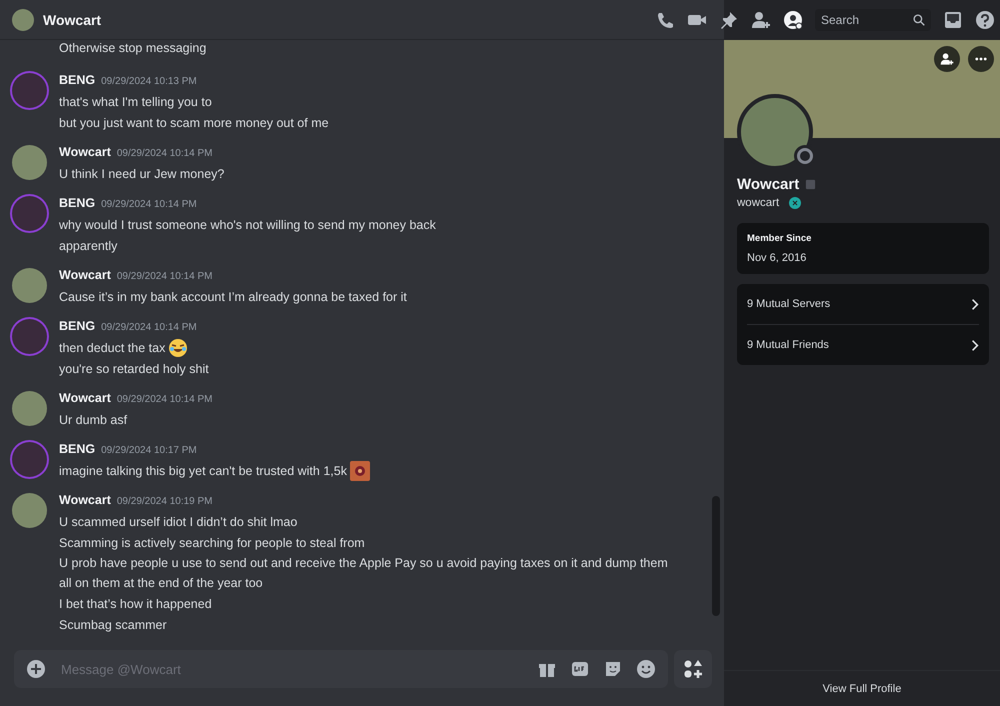  What do you see at coordinates (194, 123) in the screenshot?
I see `message-text: but you just want to scam more money out of me` at bounding box center [194, 123].